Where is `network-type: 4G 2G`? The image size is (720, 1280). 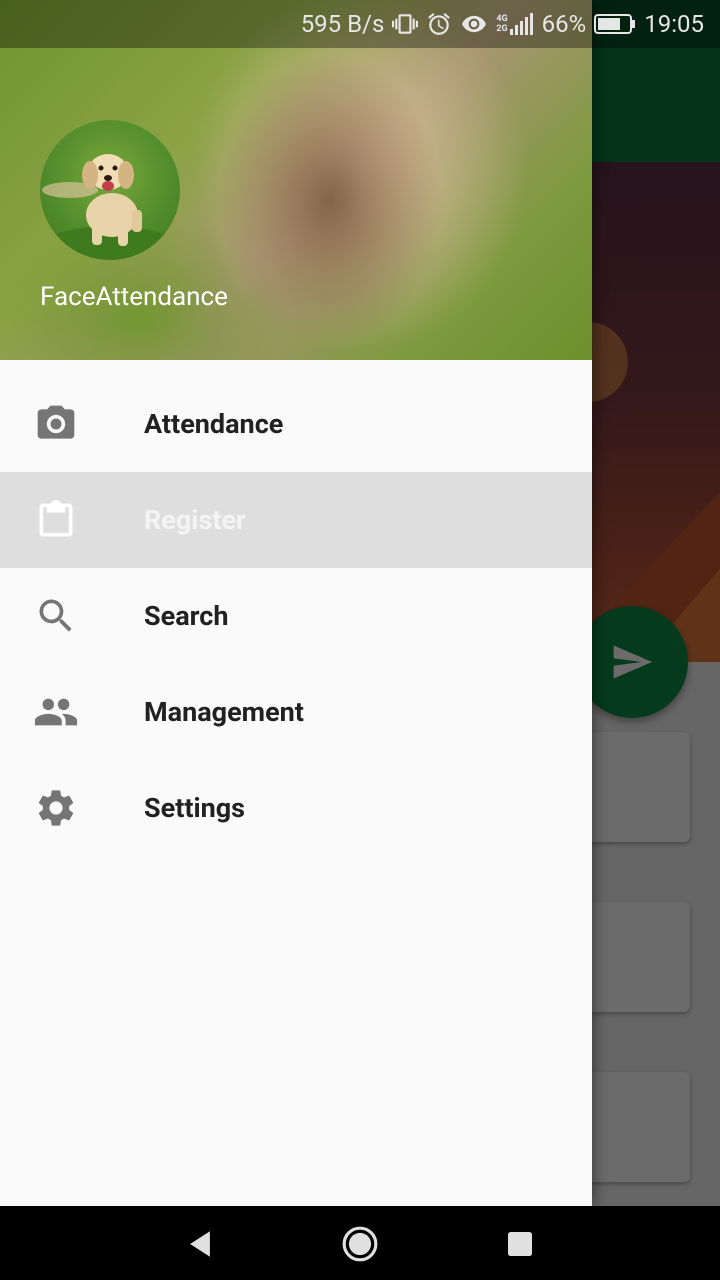 network-type: 4G 2G is located at coordinates (501, 24).